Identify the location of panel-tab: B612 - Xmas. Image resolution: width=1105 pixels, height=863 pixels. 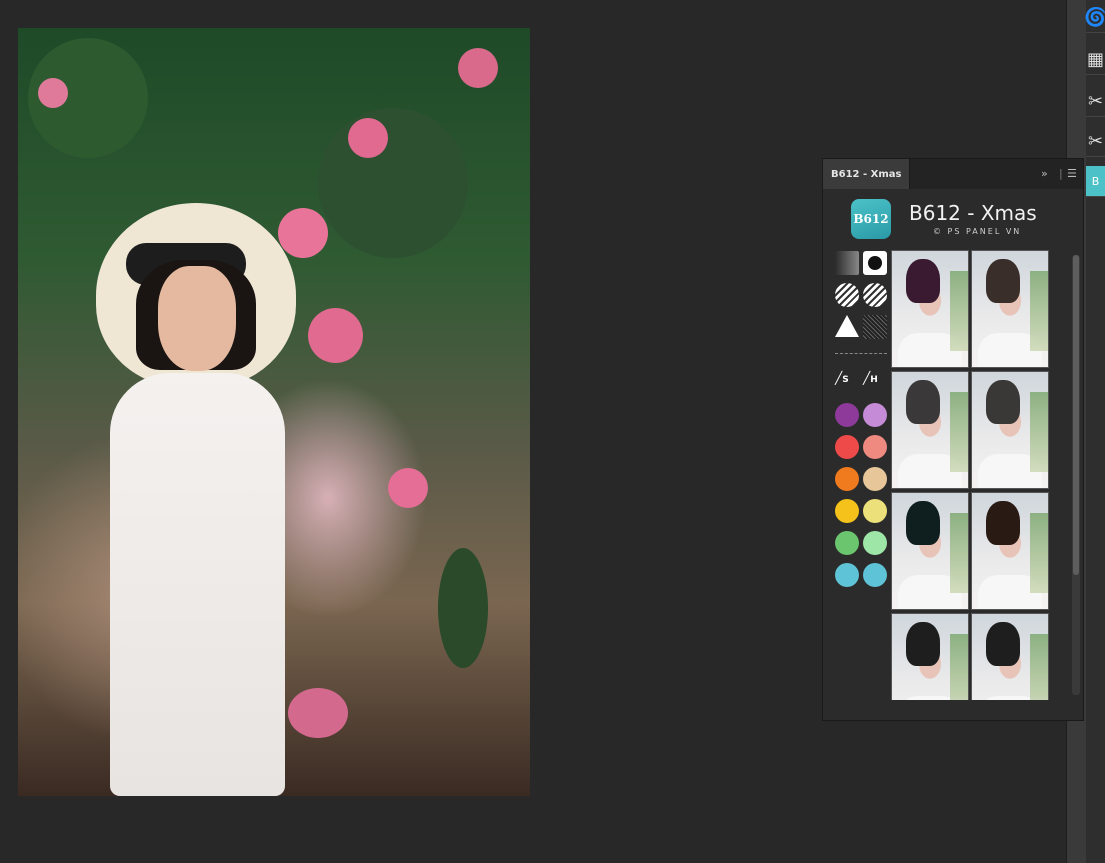
(867, 174).